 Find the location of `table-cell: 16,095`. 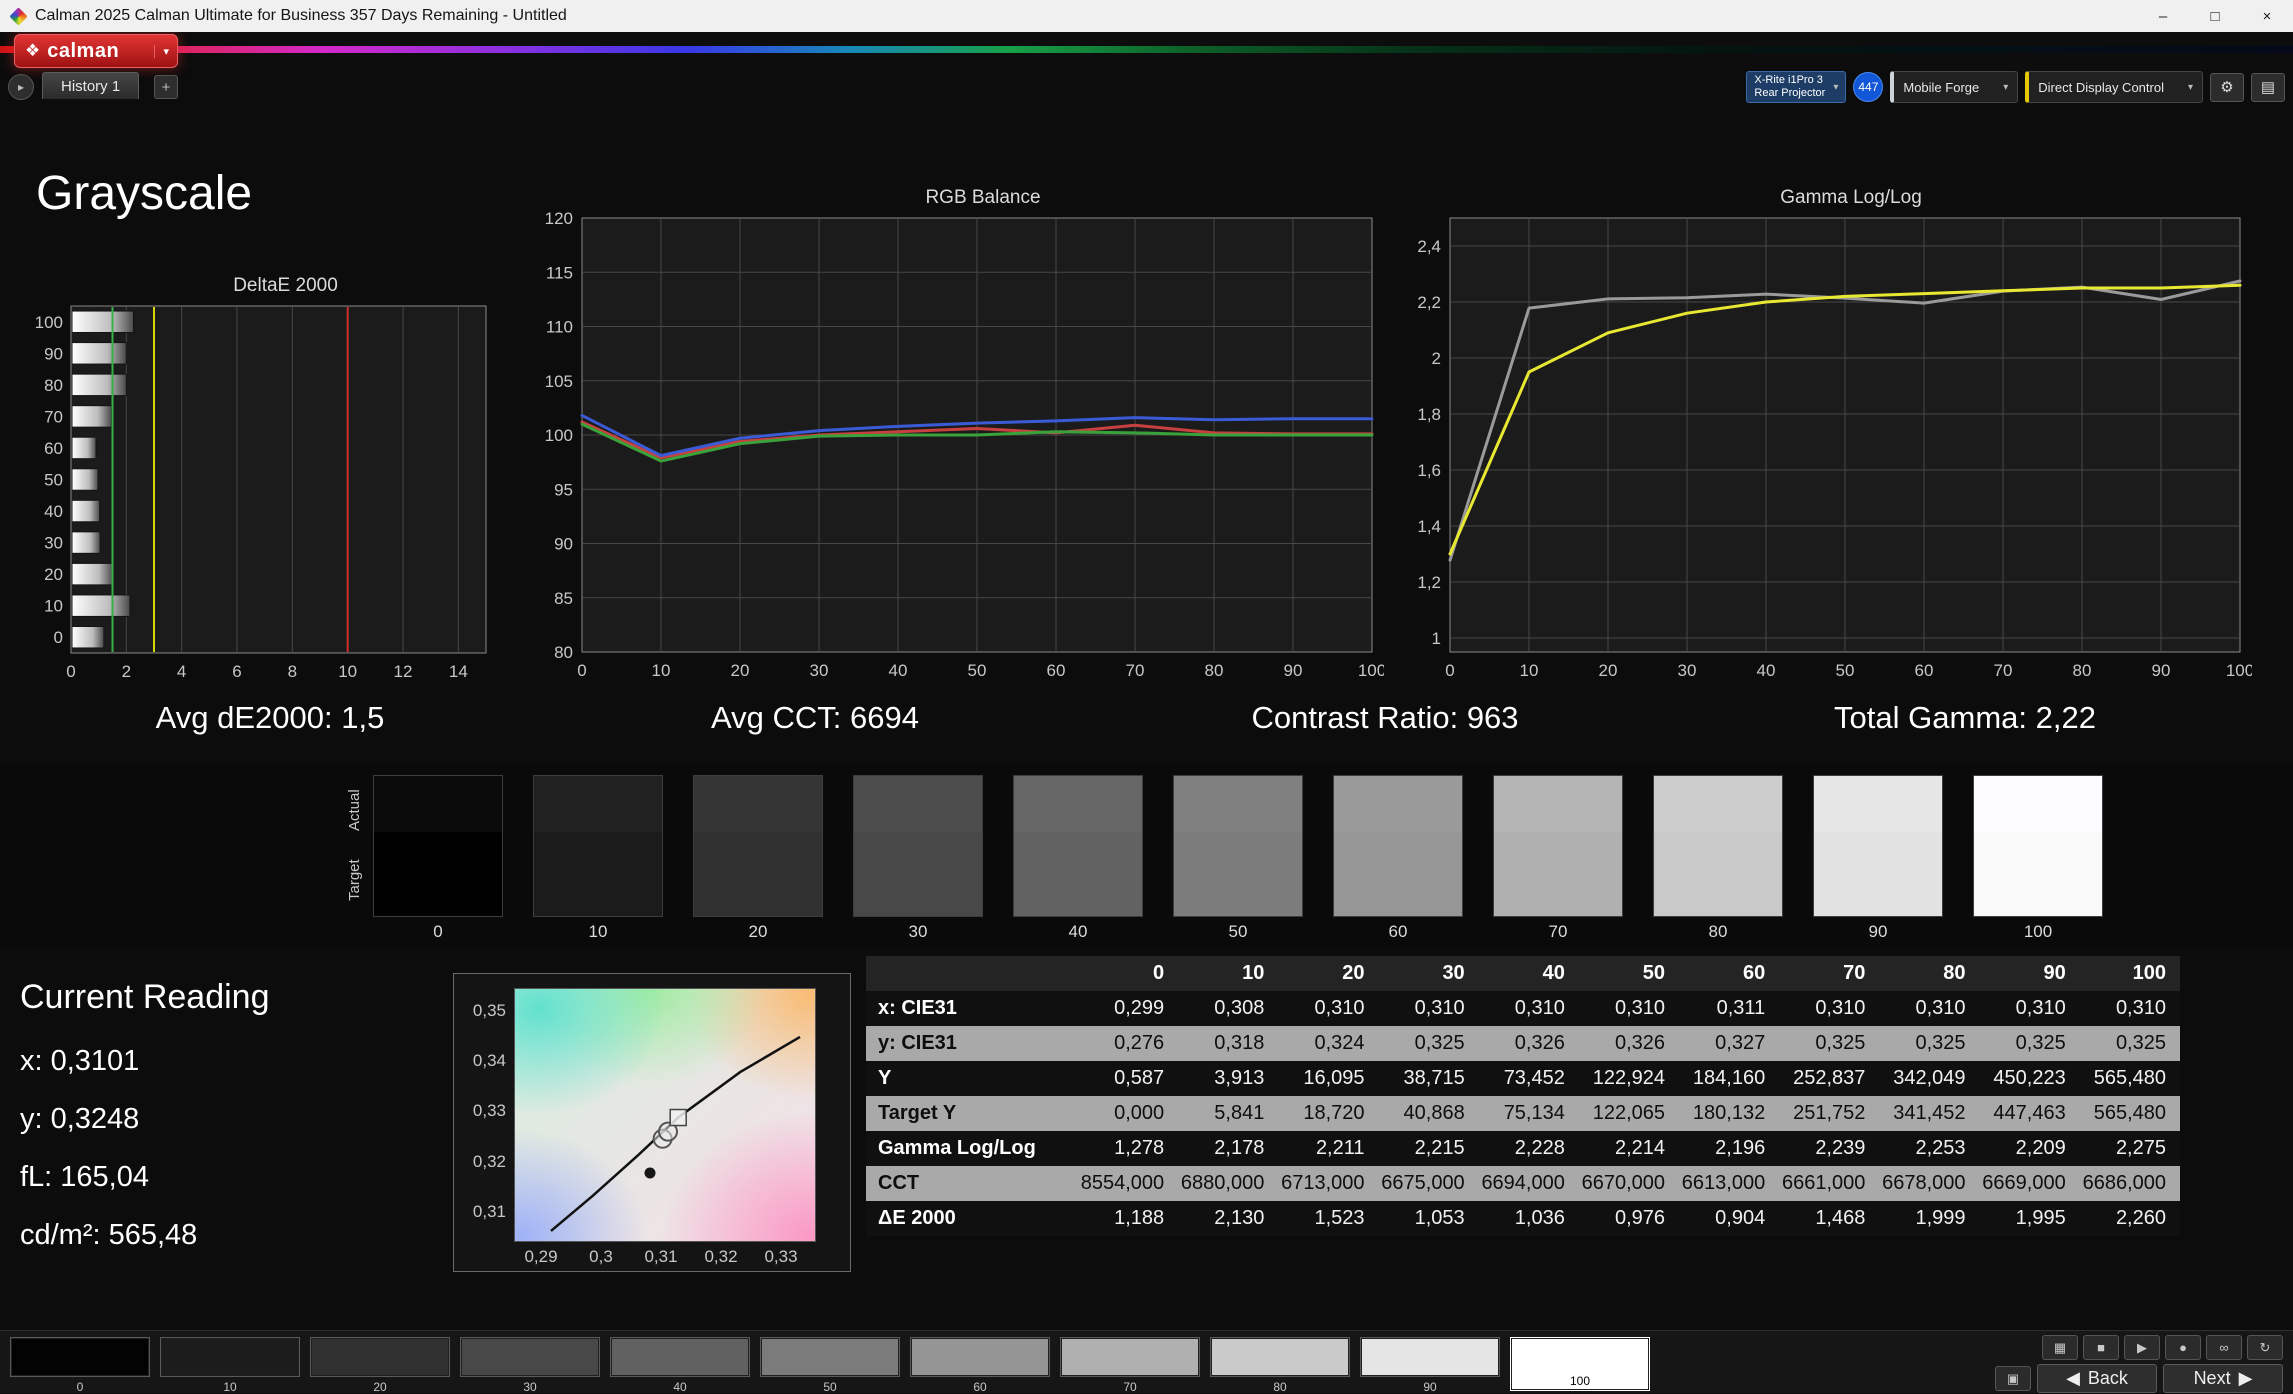

table-cell: 16,095 is located at coordinates (1334, 1078).